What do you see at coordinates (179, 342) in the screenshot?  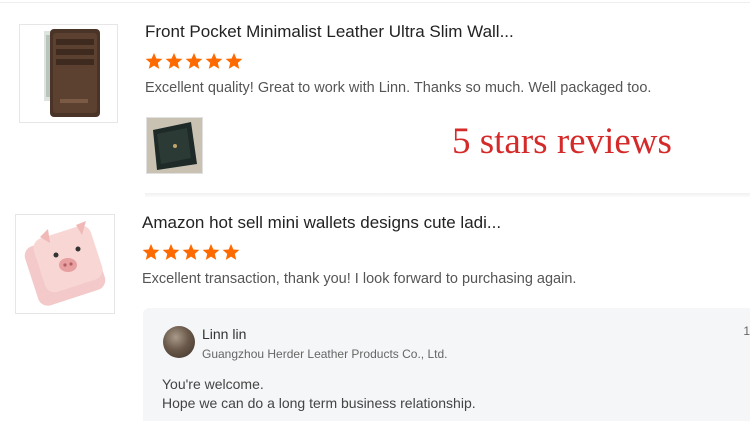 I see `seller-avatar` at bounding box center [179, 342].